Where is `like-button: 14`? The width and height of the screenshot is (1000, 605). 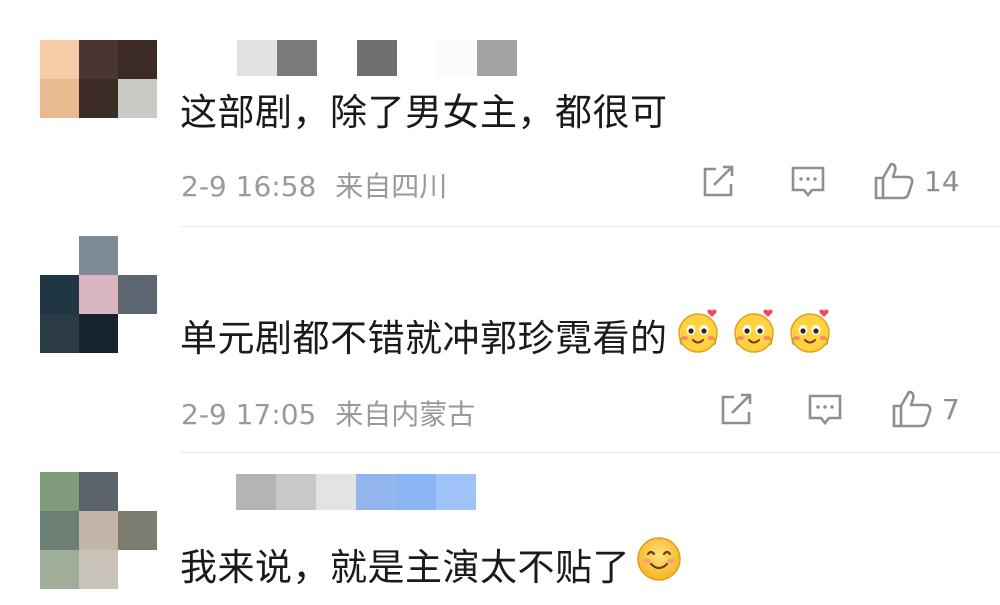
like-button: 14 is located at coordinates (916, 181).